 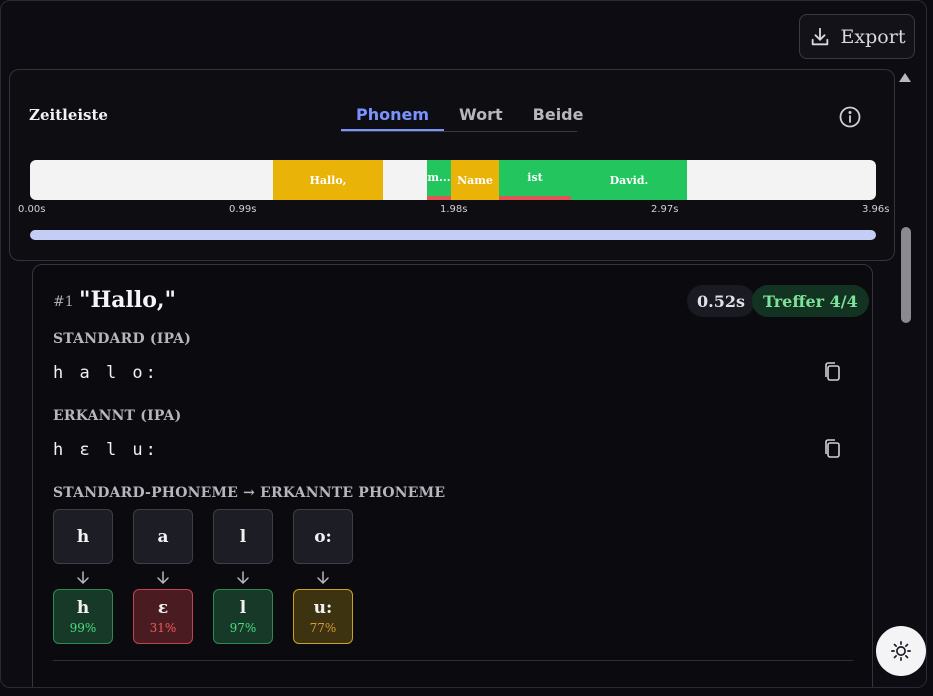 What do you see at coordinates (106, 450) in the screenshot?
I see `detected-ipa-value: h ɛ l u:` at bounding box center [106, 450].